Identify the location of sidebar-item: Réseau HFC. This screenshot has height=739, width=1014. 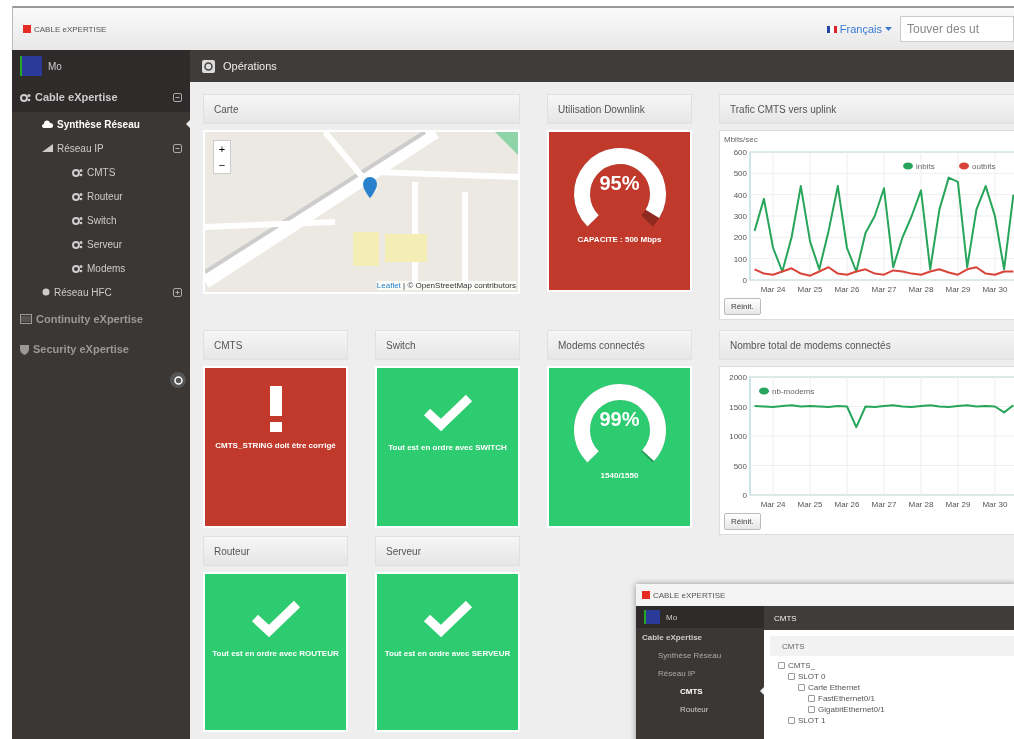
(101, 292).